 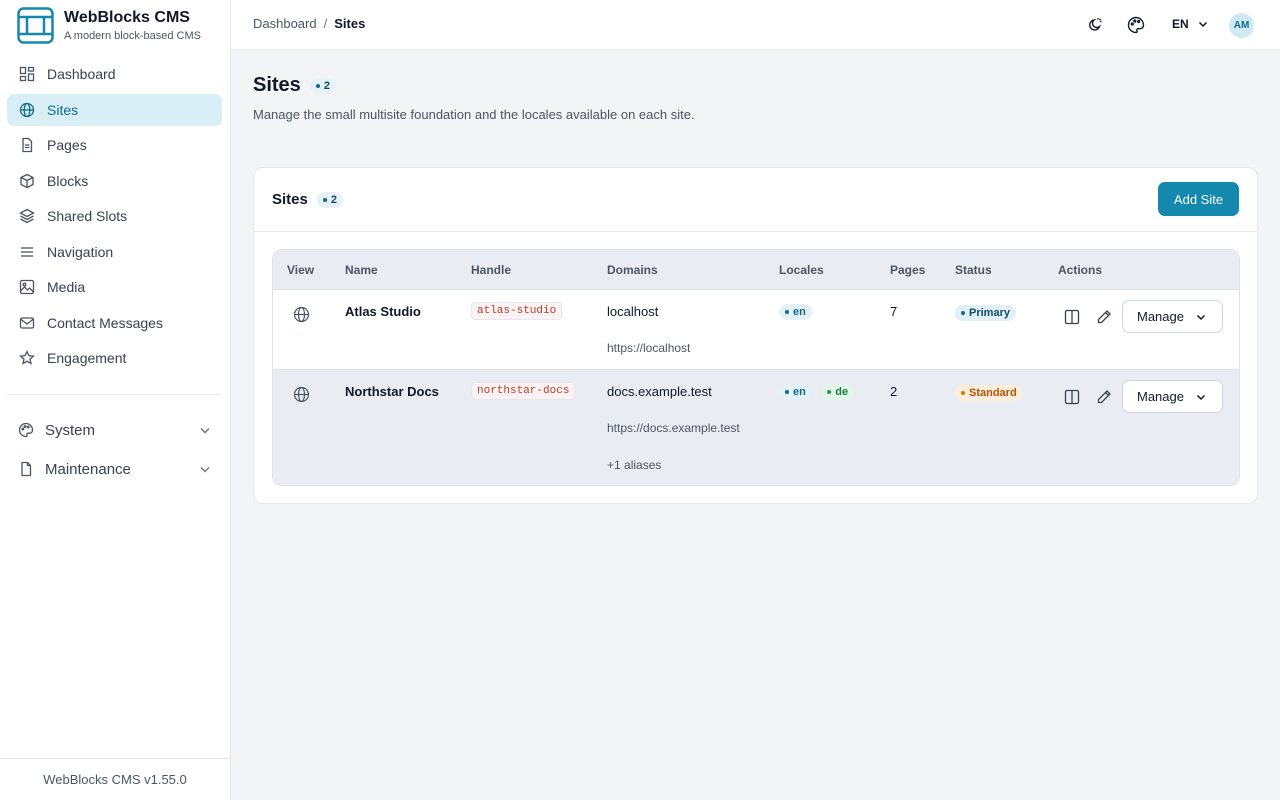 I want to click on site-locales: en de, so click(x=819, y=390).